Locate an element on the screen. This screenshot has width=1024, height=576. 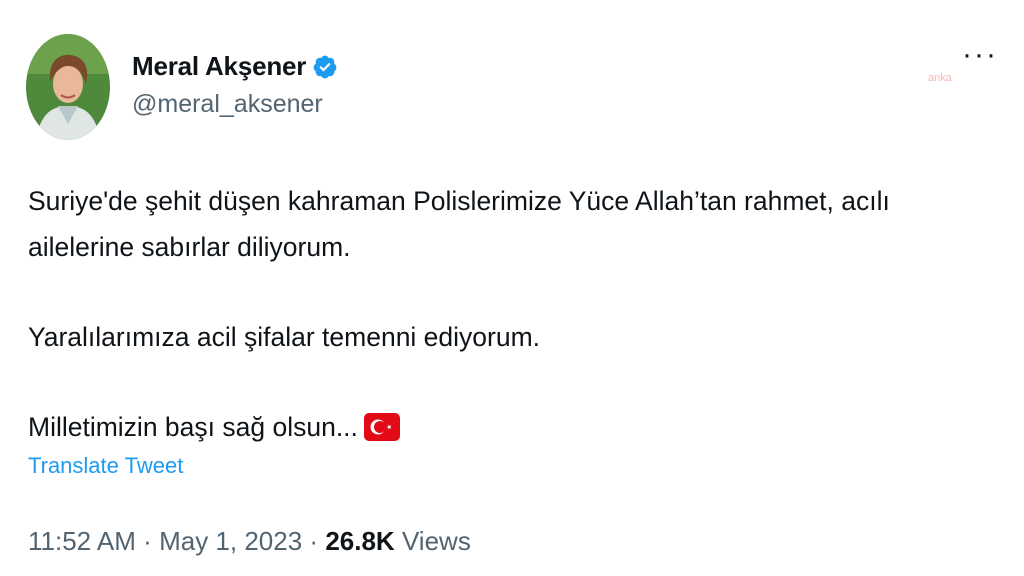
views-count: 26.8K is located at coordinates (360, 541).